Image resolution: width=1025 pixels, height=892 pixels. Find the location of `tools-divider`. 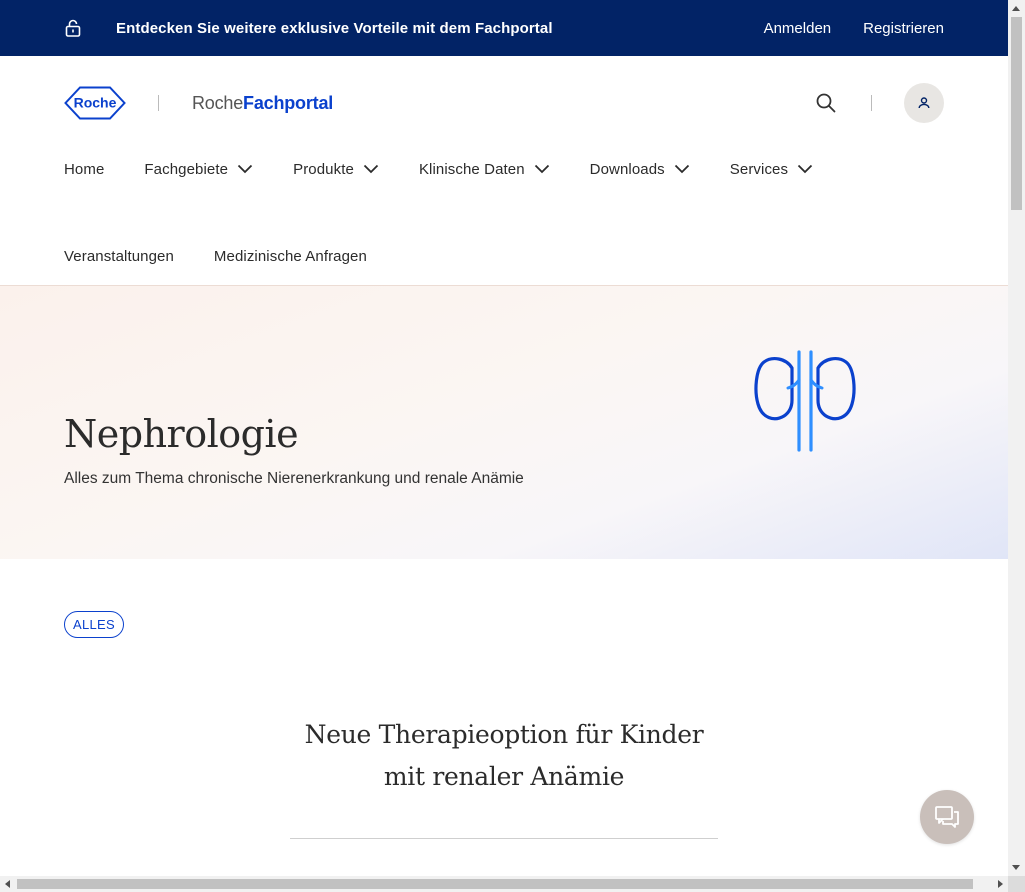

tools-divider is located at coordinates (871, 103).